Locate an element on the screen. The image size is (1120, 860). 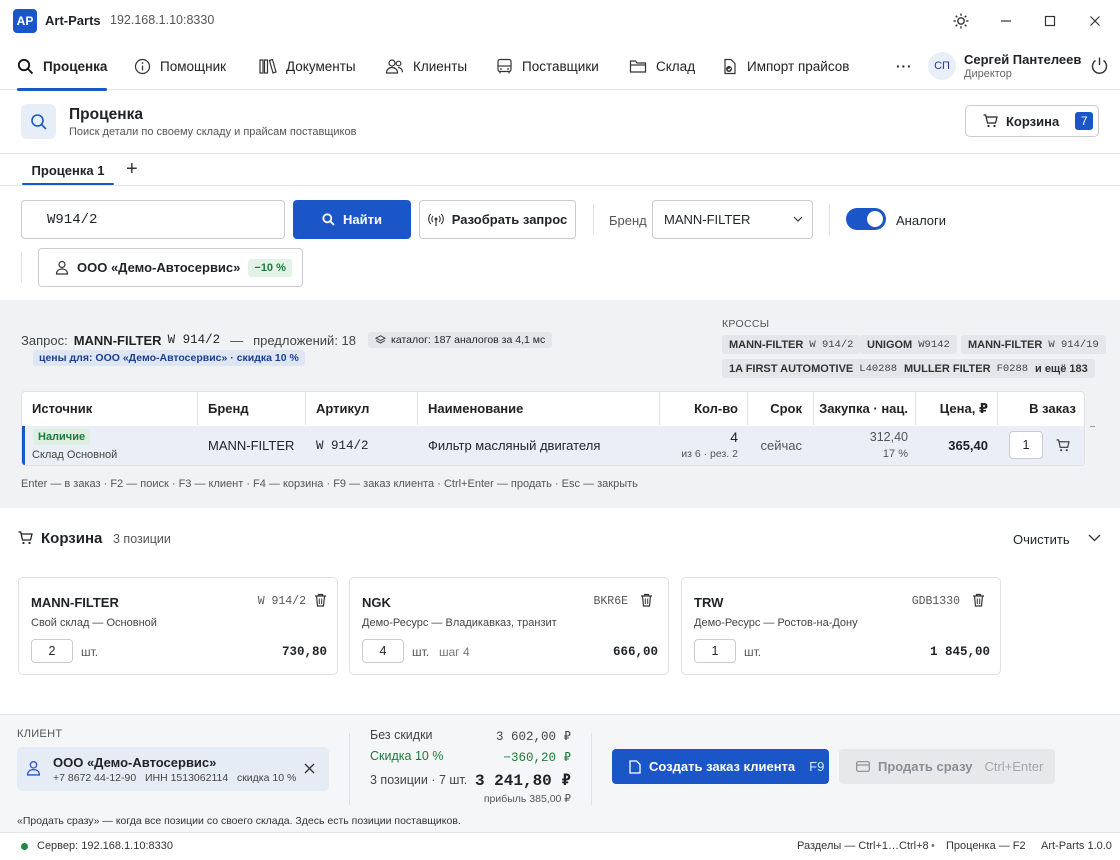
row-qty: 4 is located at coordinates (734, 437).